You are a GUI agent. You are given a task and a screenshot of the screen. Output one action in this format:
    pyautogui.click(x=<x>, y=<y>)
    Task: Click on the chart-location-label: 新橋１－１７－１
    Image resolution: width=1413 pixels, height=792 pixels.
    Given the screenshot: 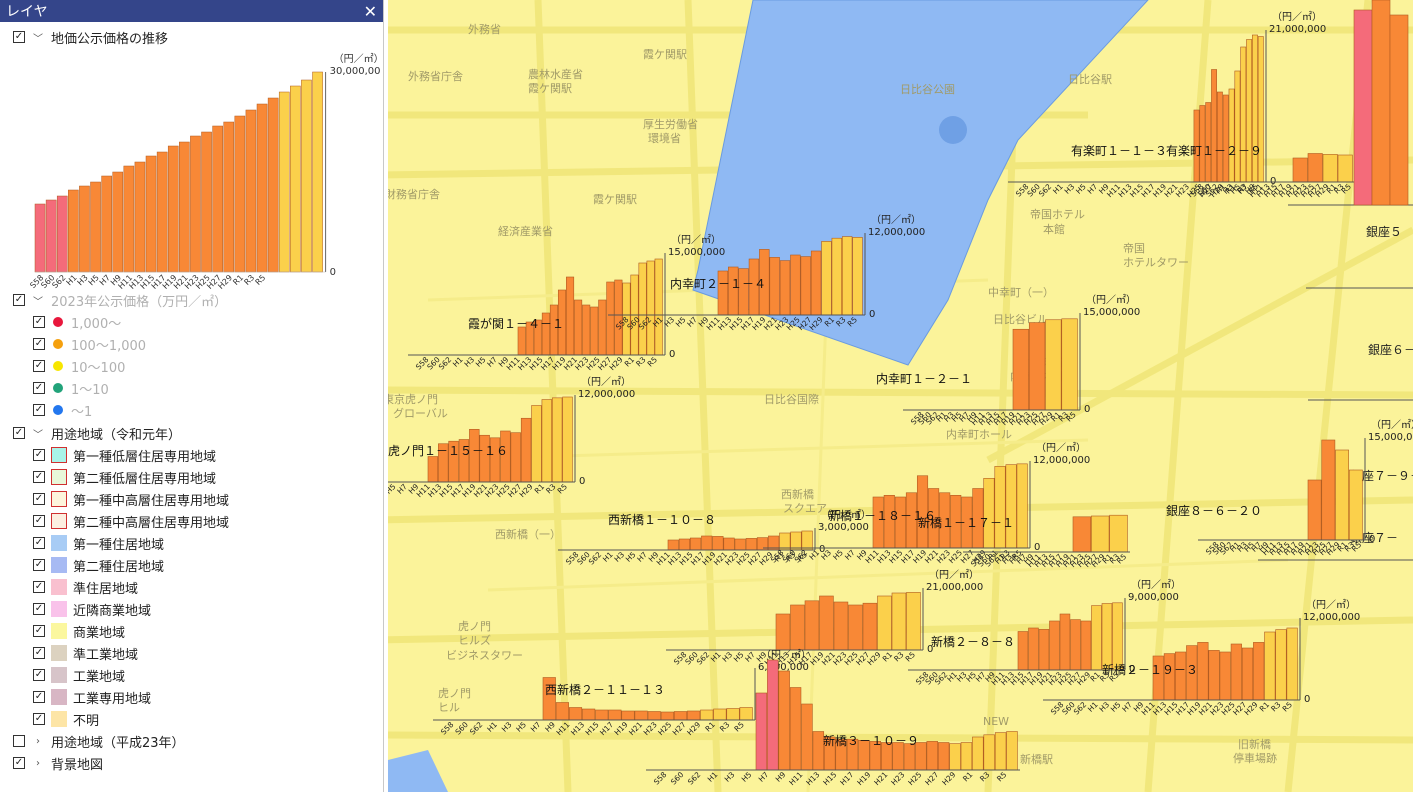 What is the action you would take?
    pyautogui.click(x=966, y=522)
    